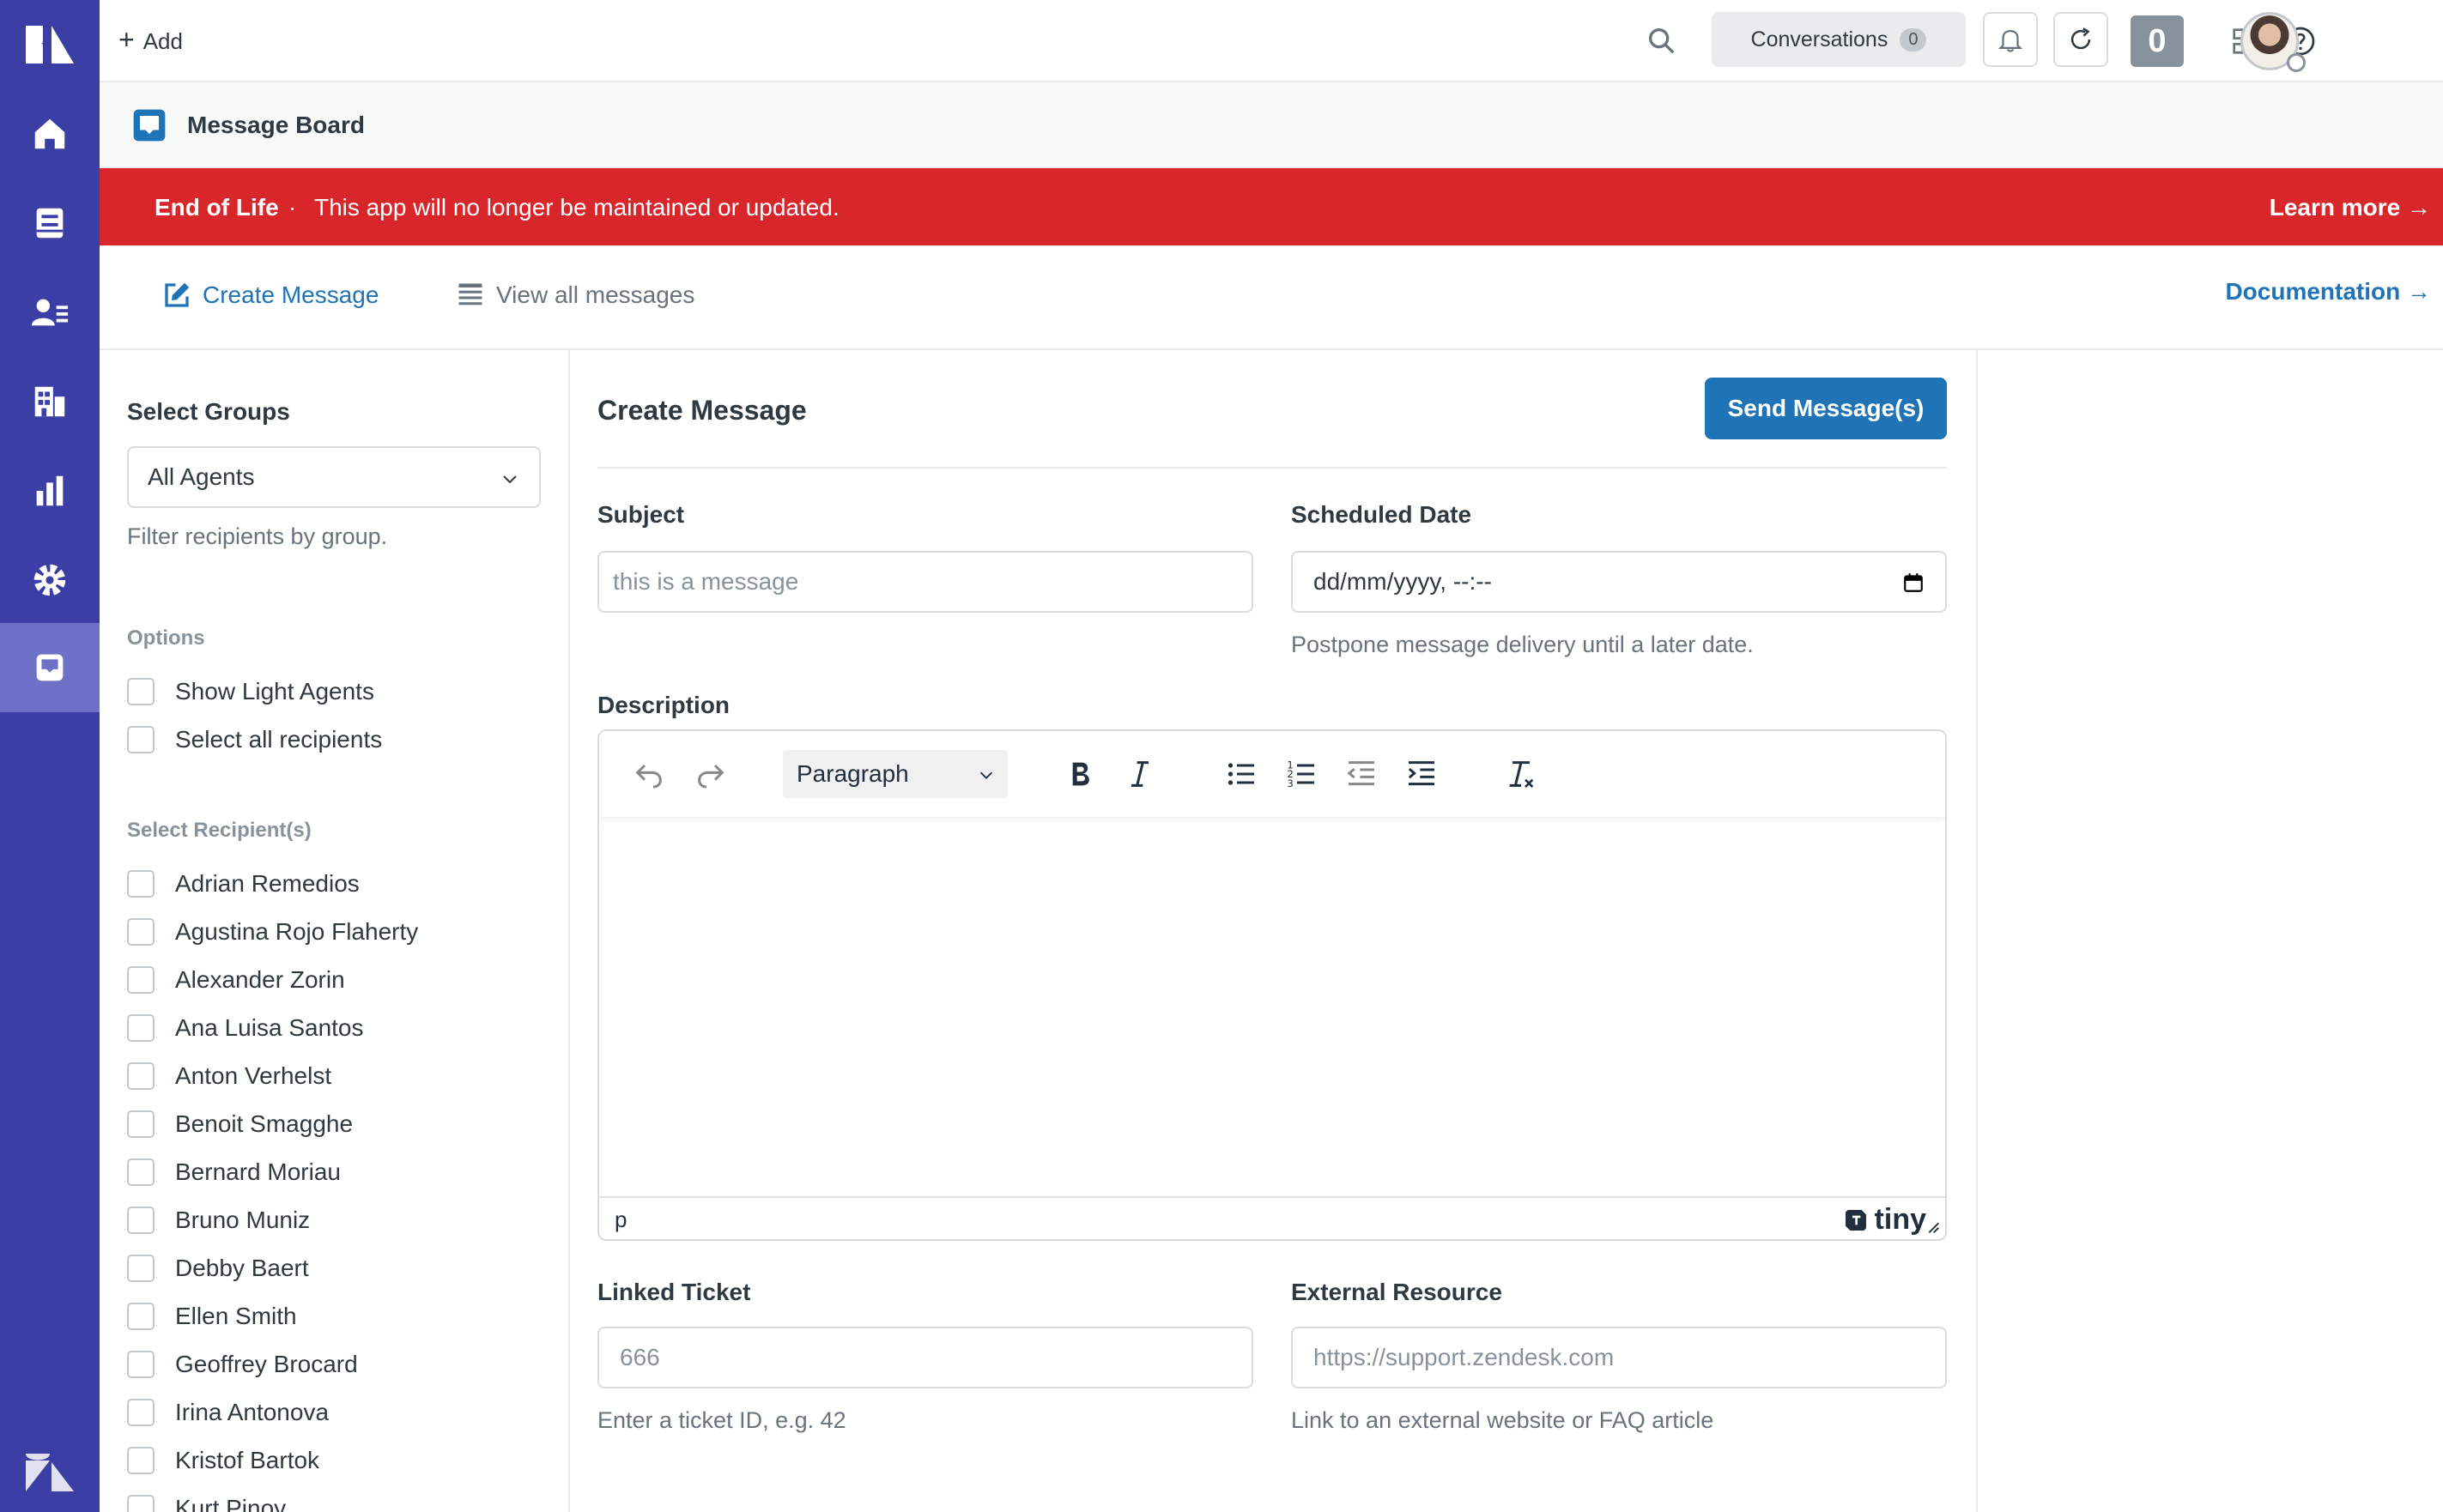  I want to click on product-rail, so click(50, 756).